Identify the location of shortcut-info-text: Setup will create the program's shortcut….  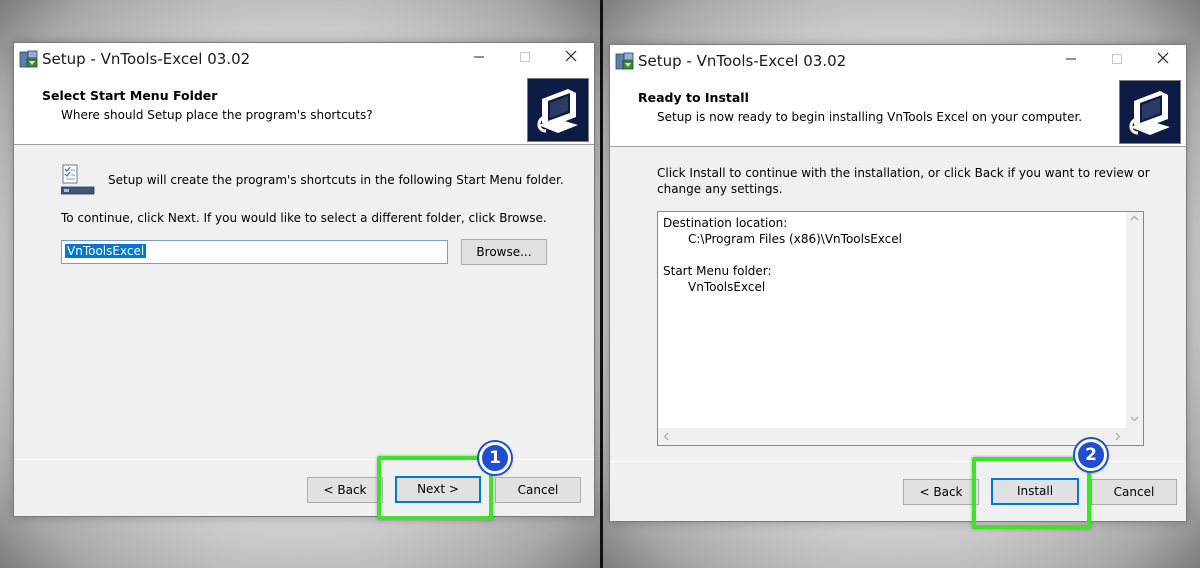
(336, 180).